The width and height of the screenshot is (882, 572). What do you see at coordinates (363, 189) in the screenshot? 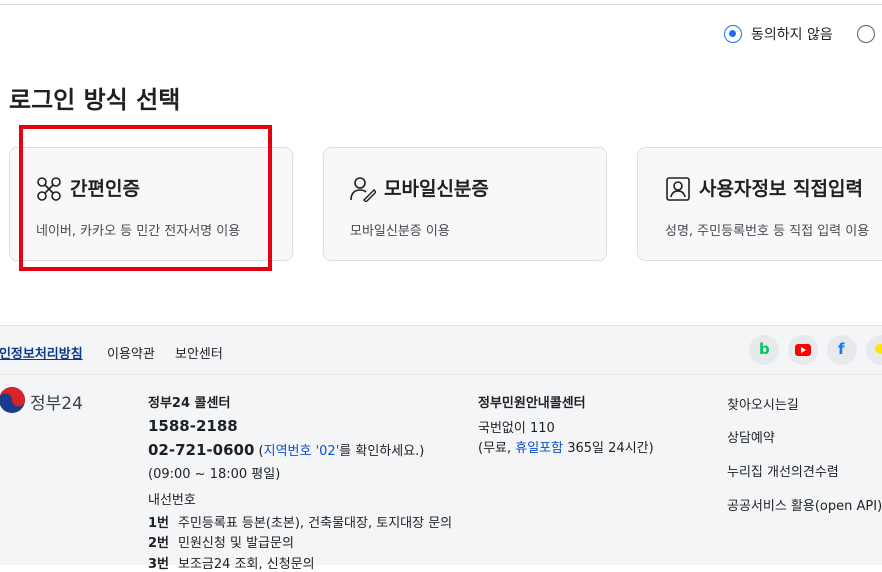
I see `mobile-id-icon` at bounding box center [363, 189].